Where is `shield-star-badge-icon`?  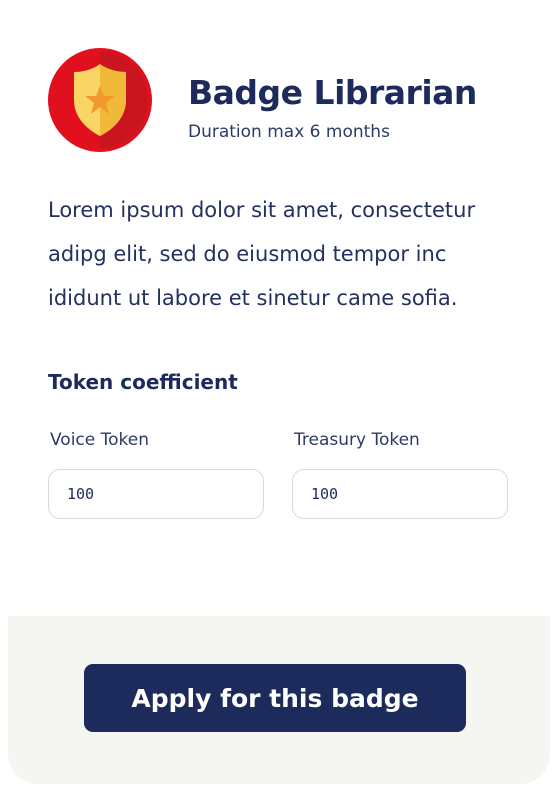
shield-star-badge-icon is located at coordinates (100, 100).